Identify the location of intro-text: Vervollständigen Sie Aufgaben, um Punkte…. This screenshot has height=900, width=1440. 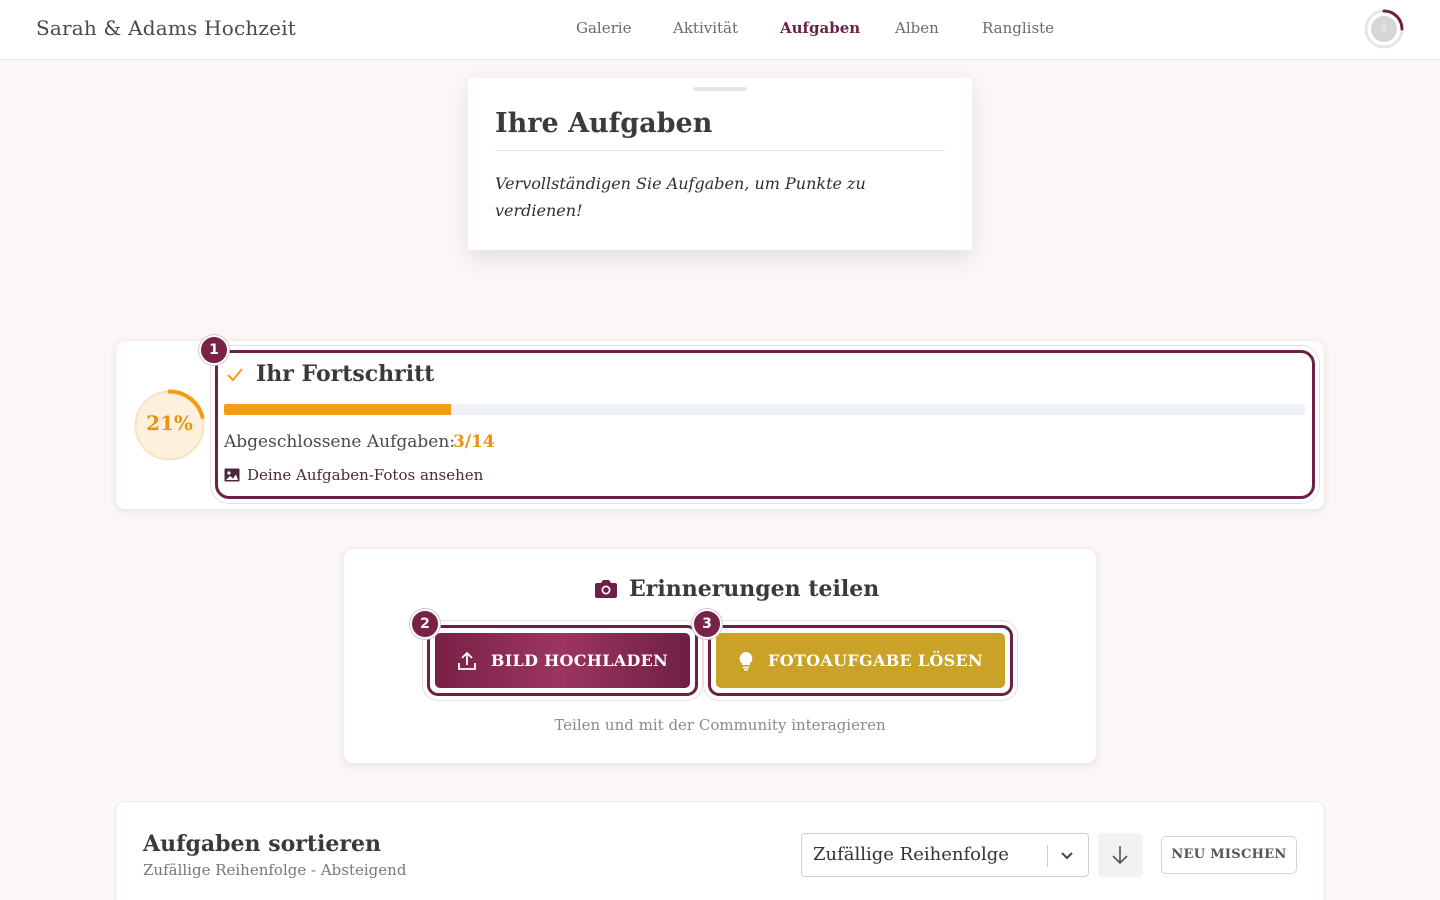
(680, 197).